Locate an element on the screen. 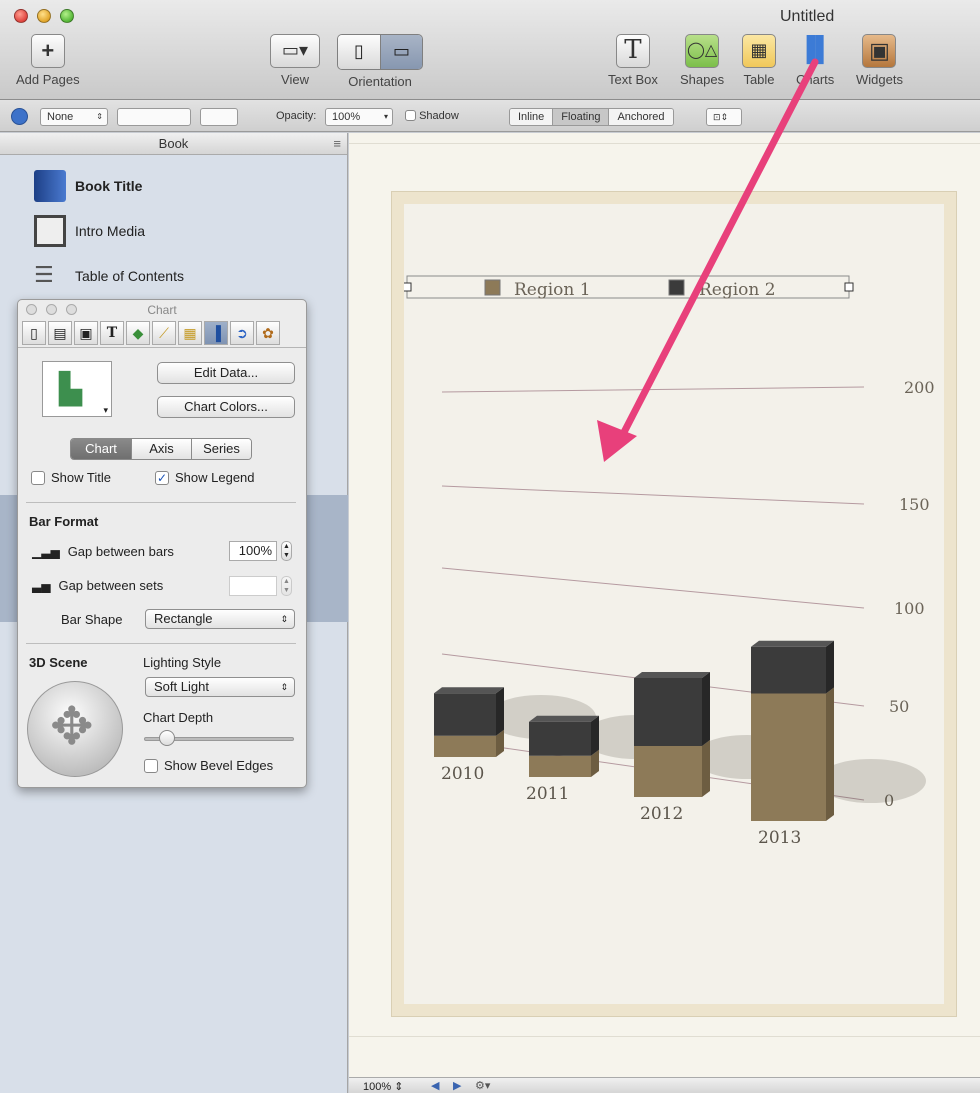 The image size is (980, 1093). show-bevel-edges-box is located at coordinates (151, 765).